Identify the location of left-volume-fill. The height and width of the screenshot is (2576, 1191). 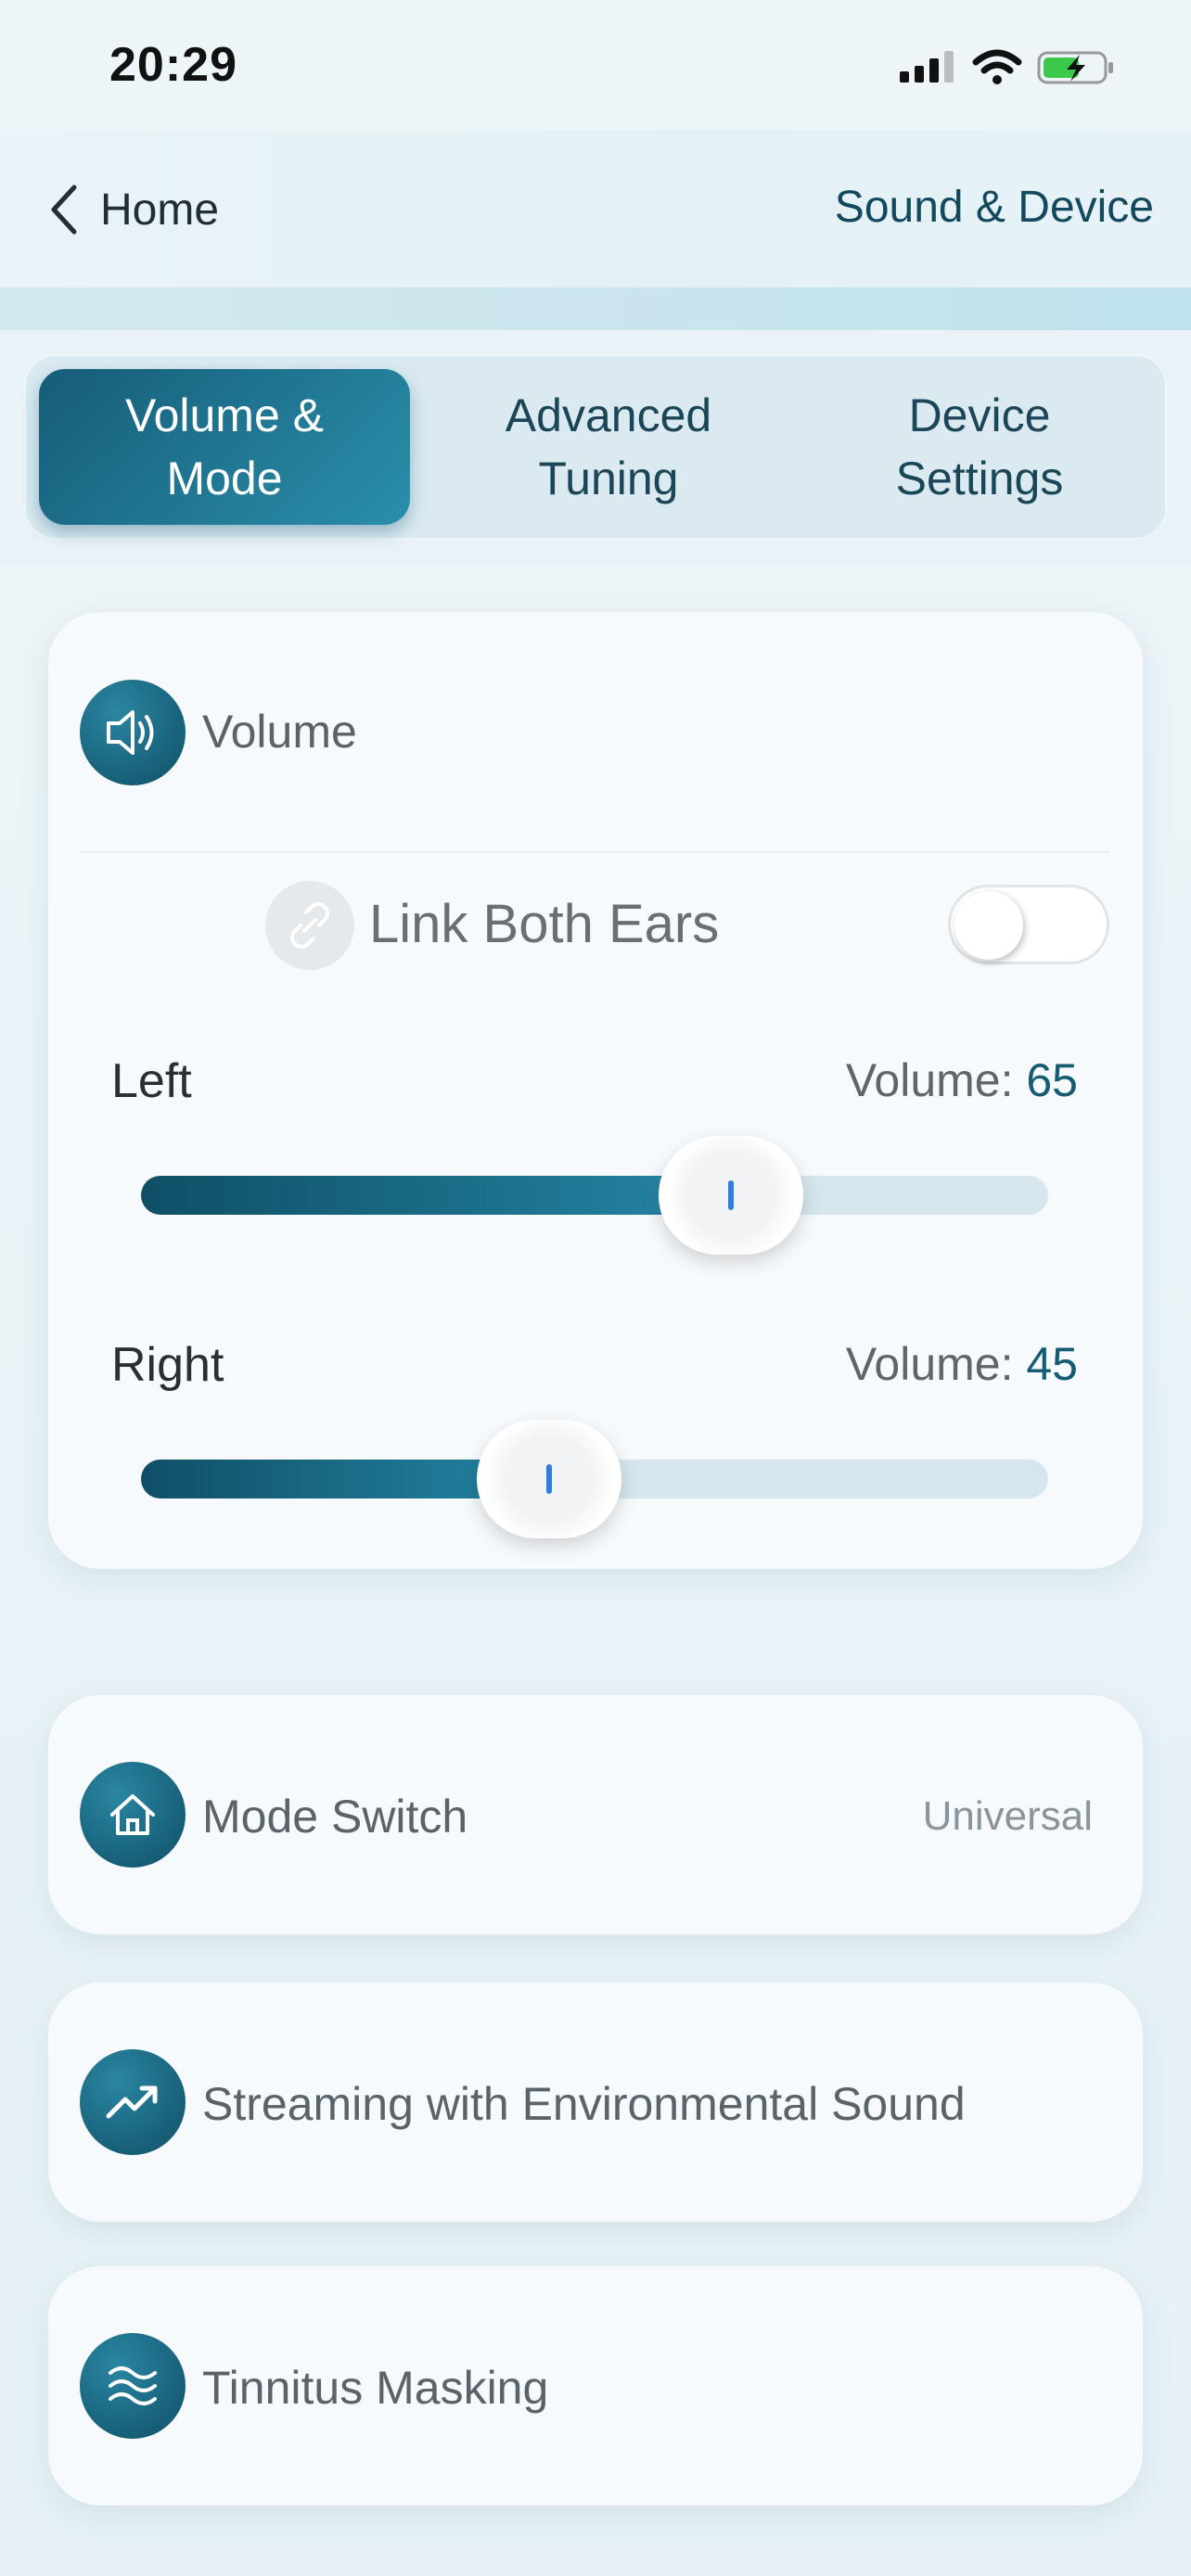
(436, 1196).